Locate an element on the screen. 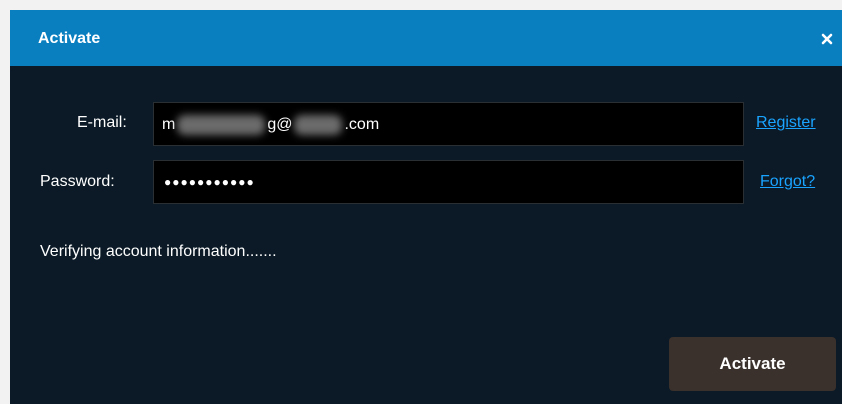 This screenshot has width=842, height=404. password-value: ●●●●●●●●●●● is located at coordinates (209, 182).